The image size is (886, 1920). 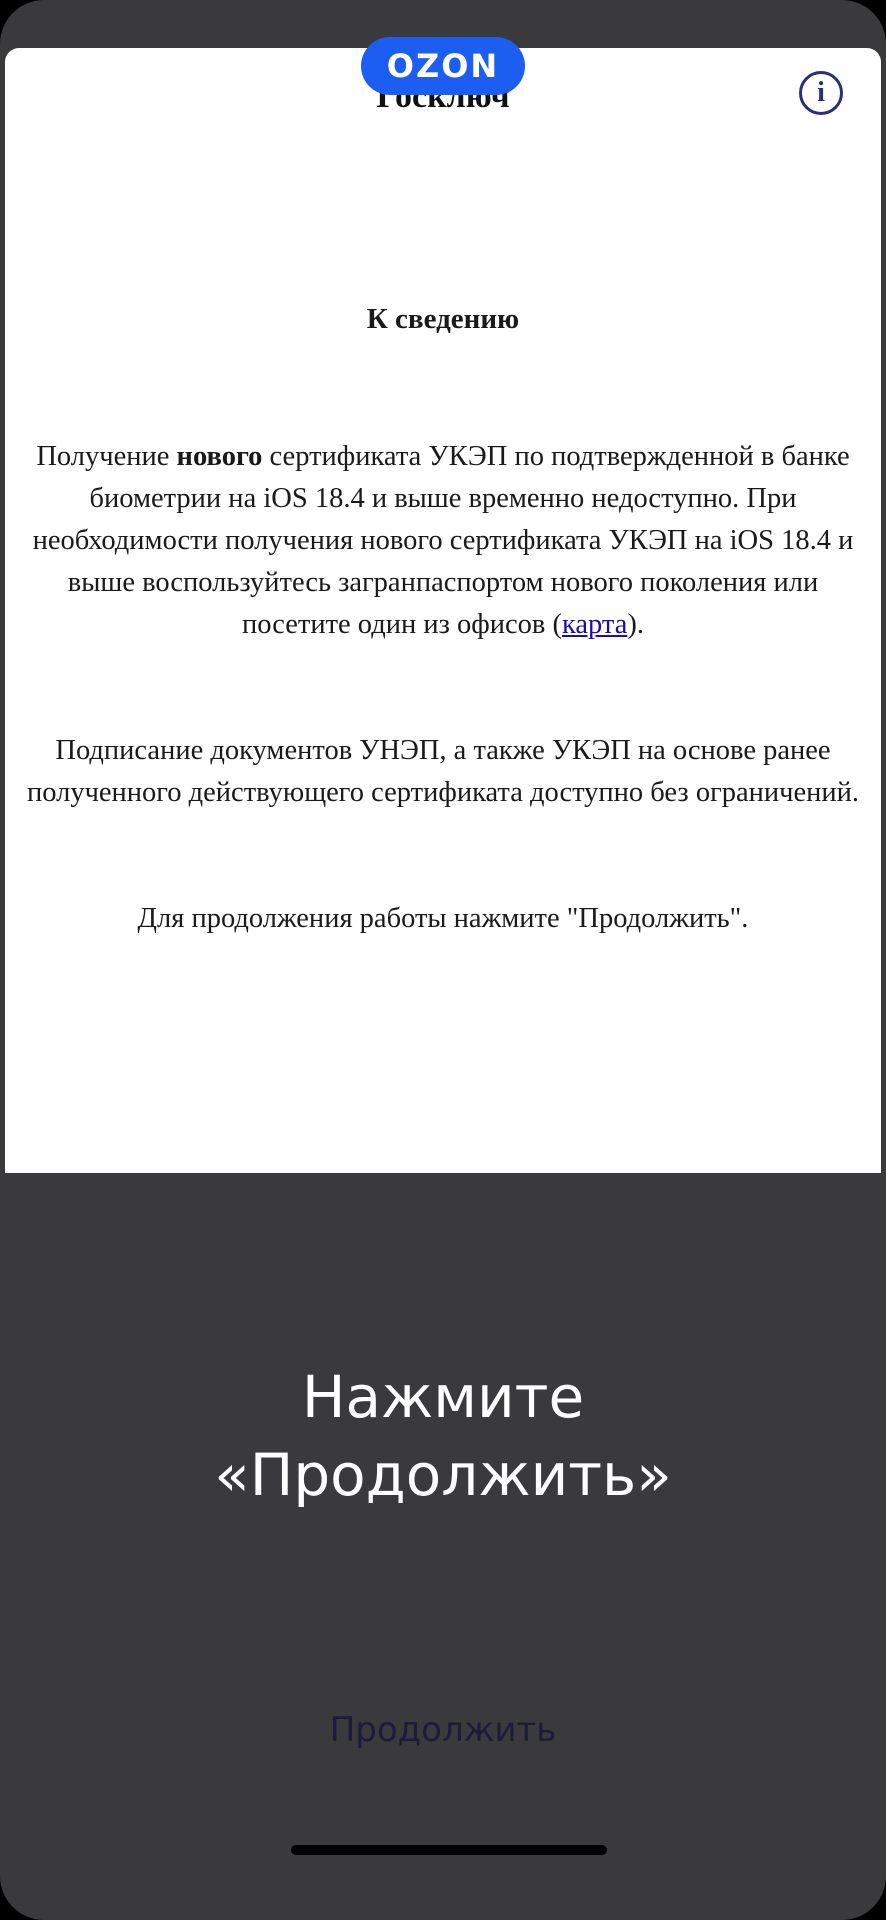 I want to click on info-glyph: i, so click(x=821, y=92).